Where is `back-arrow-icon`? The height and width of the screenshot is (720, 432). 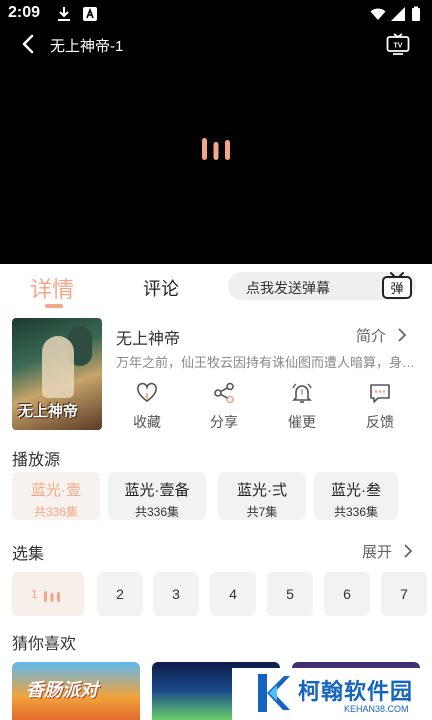
back-arrow-icon is located at coordinates (28, 44).